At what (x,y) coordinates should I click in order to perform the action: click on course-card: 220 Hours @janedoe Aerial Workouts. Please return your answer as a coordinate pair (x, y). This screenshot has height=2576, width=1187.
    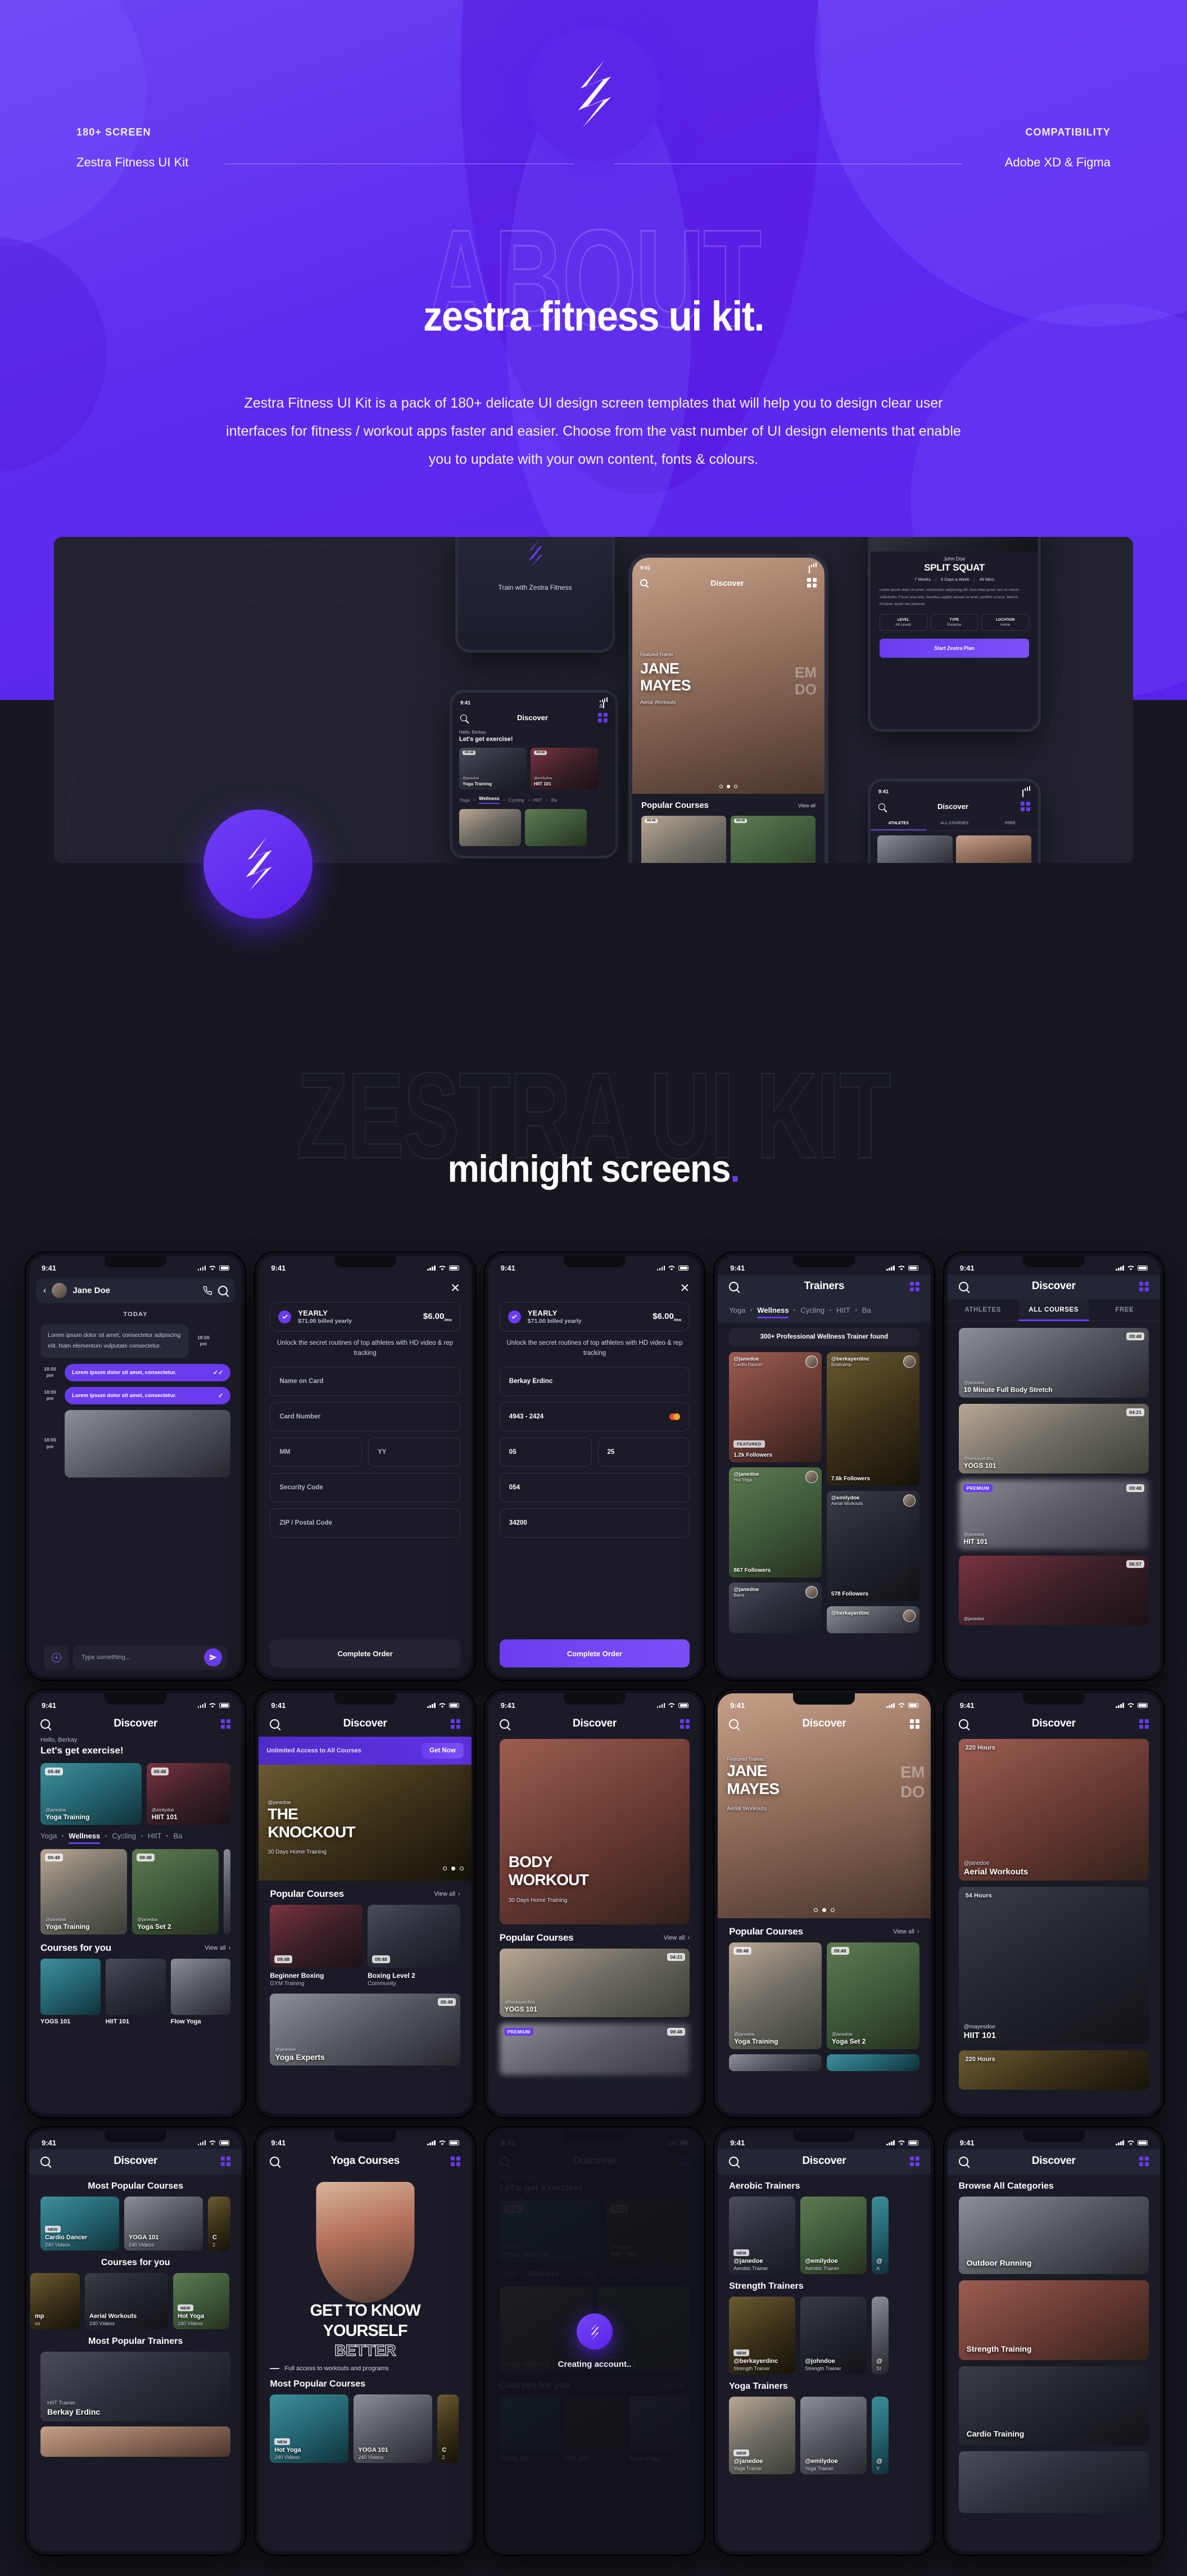
    Looking at the image, I should click on (1053, 1810).